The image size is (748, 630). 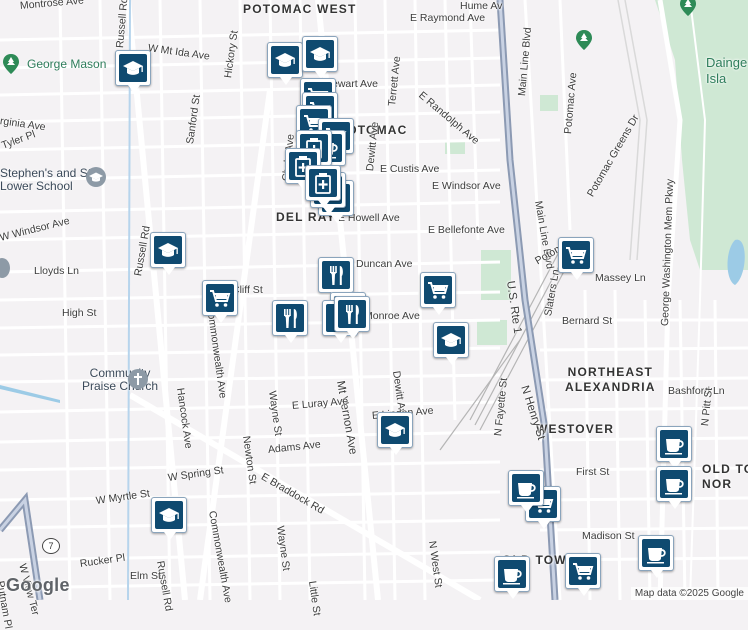 What do you see at coordinates (689, 593) in the screenshot?
I see `map-attribution: Map data ©2025 Google` at bounding box center [689, 593].